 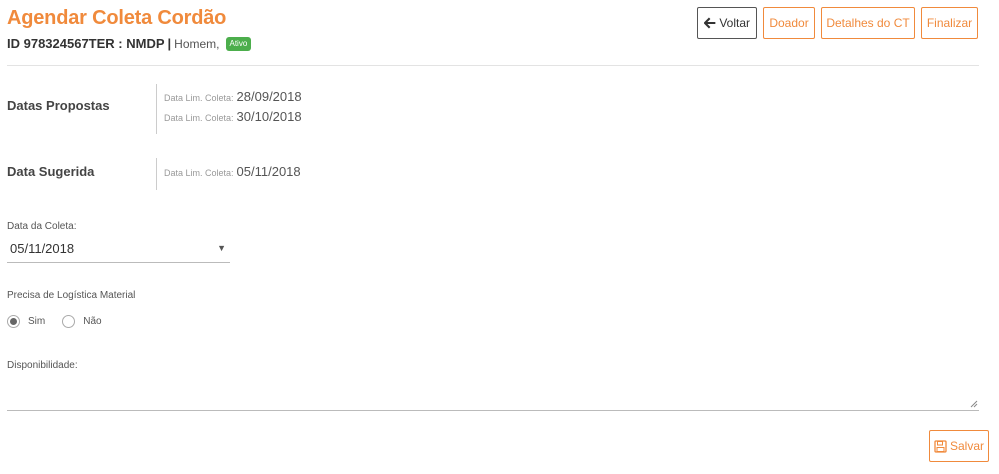 I want to click on save-disk-icon, so click(x=940, y=446).